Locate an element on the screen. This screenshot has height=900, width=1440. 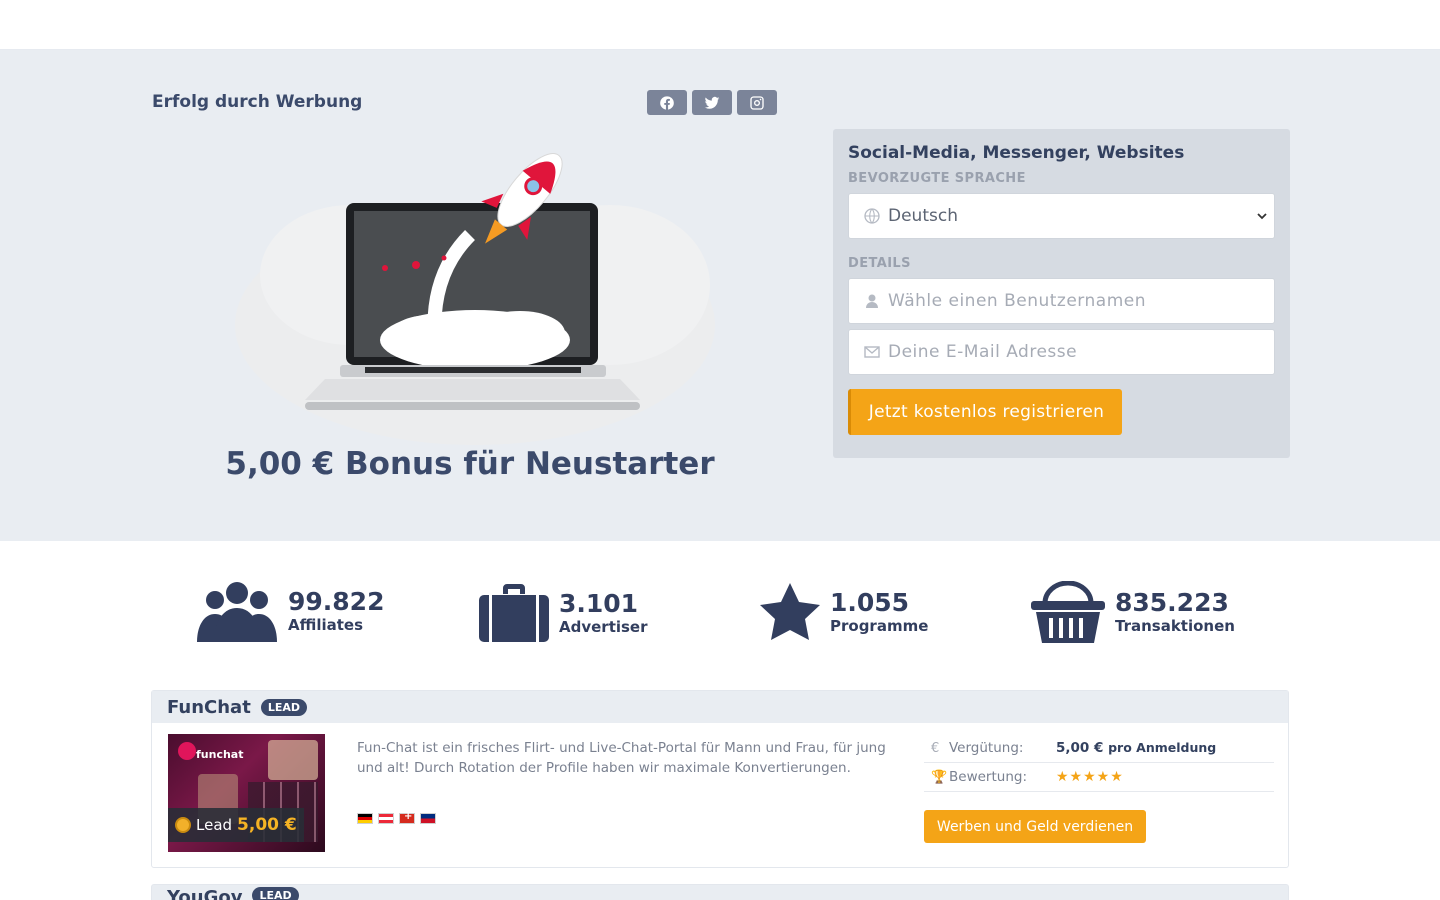
lead-price-tag: Lead 5,00 € is located at coordinates (236, 825).